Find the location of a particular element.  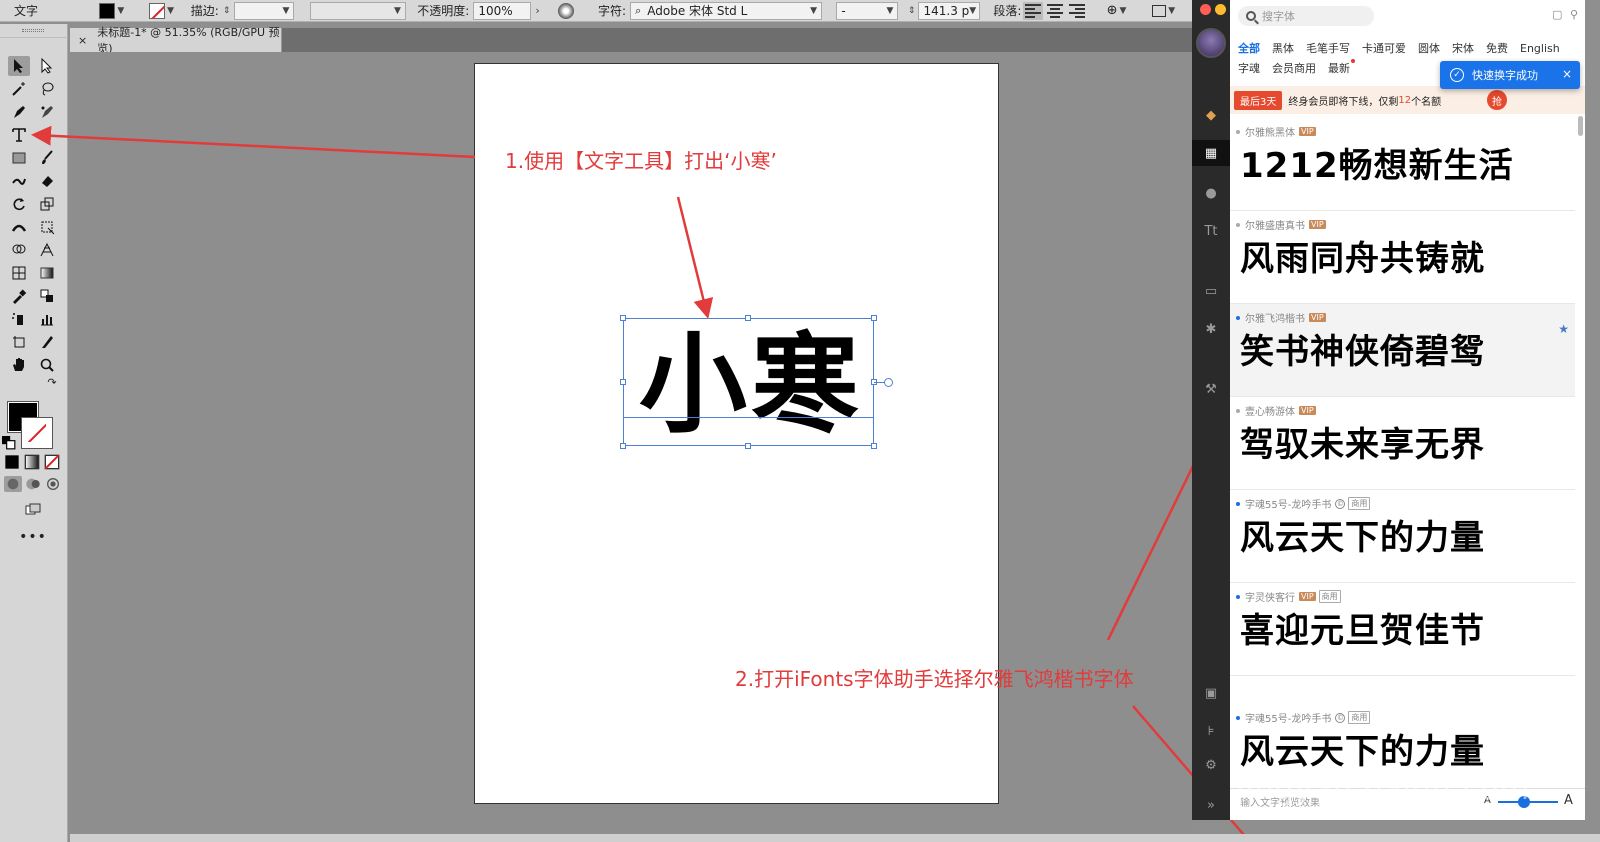

font-family-field: ⌕ Adobe 宋体 Std L ▼ is located at coordinates (726, 10).